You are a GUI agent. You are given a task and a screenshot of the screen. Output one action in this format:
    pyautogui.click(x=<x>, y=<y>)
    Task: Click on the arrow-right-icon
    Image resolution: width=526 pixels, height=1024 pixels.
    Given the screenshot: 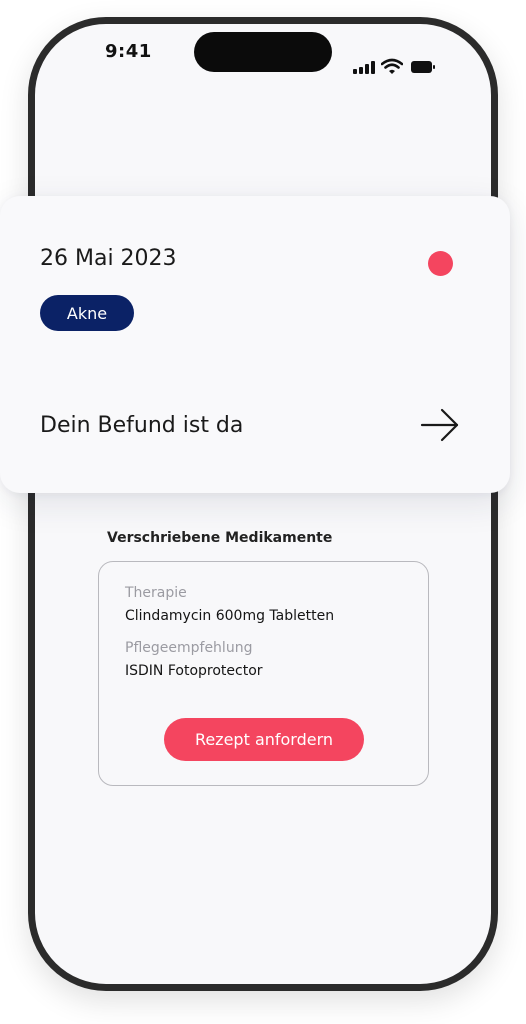 What is the action you would take?
    pyautogui.click(x=440, y=425)
    